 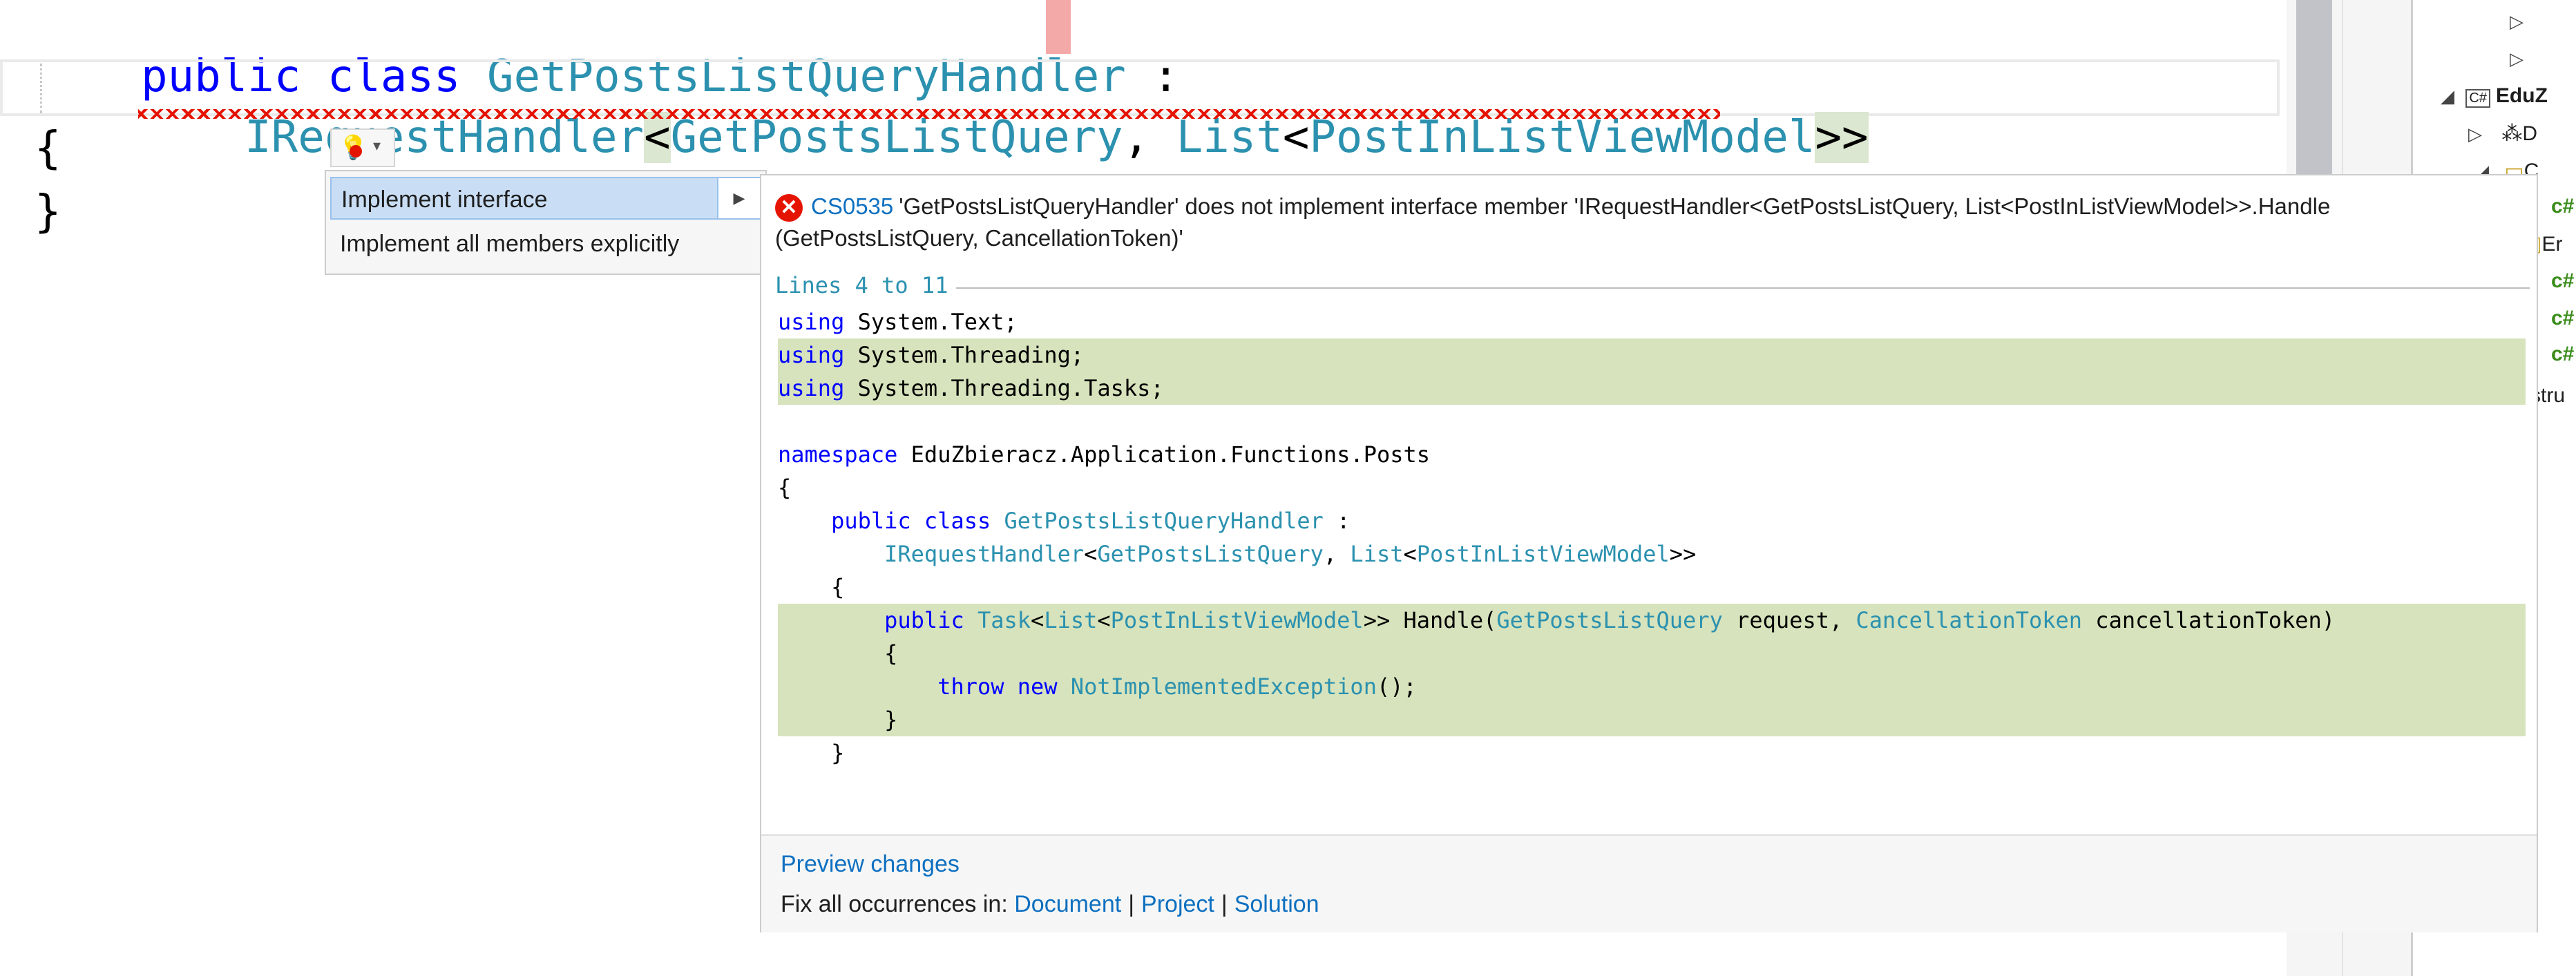 I want to click on interface-name: IRequestHandler, so click(x=444, y=138).